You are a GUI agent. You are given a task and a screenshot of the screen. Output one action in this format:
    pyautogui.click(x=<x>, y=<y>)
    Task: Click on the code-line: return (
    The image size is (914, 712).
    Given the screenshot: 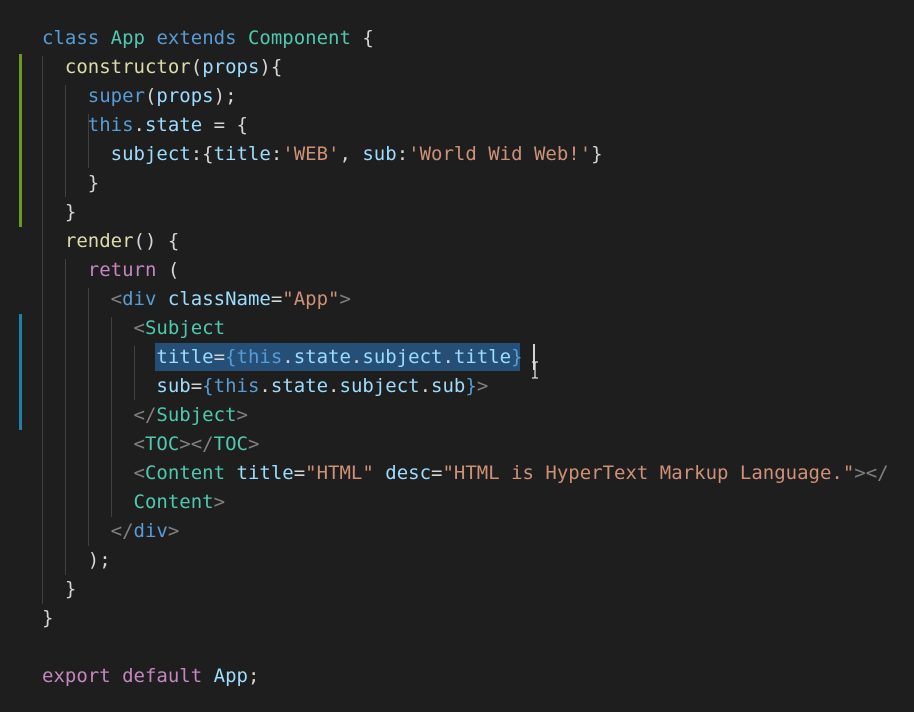 What is the action you would take?
    pyautogui.click(x=111, y=270)
    